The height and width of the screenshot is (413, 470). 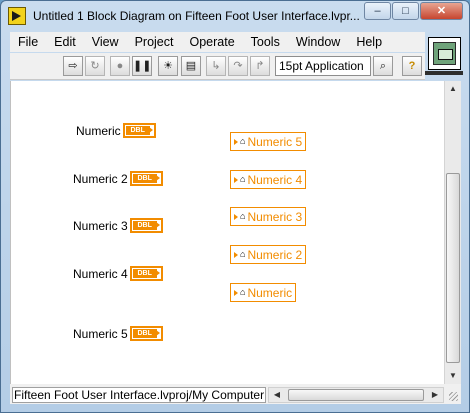 I want to click on maximize-button: □, so click(x=405, y=11).